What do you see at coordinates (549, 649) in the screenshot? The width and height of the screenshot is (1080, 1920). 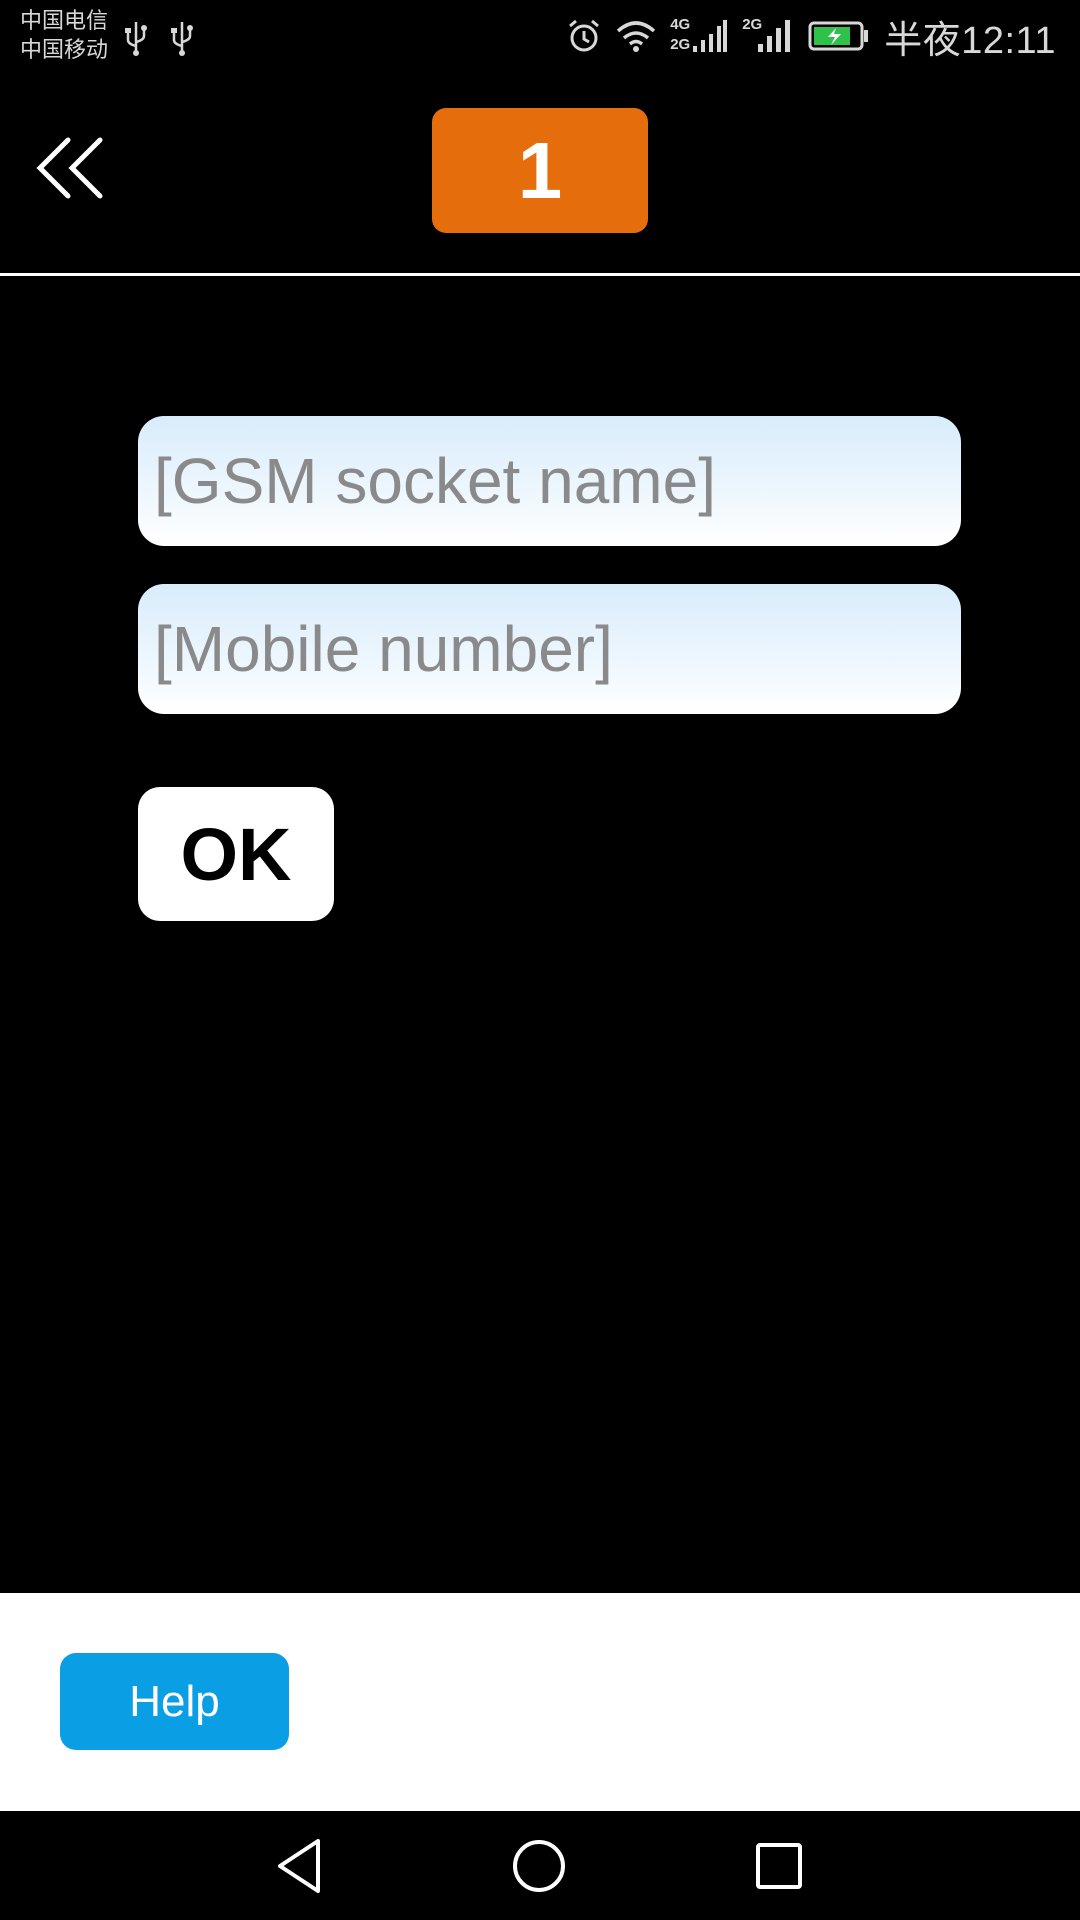 I see `mobile-number-input` at bounding box center [549, 649].